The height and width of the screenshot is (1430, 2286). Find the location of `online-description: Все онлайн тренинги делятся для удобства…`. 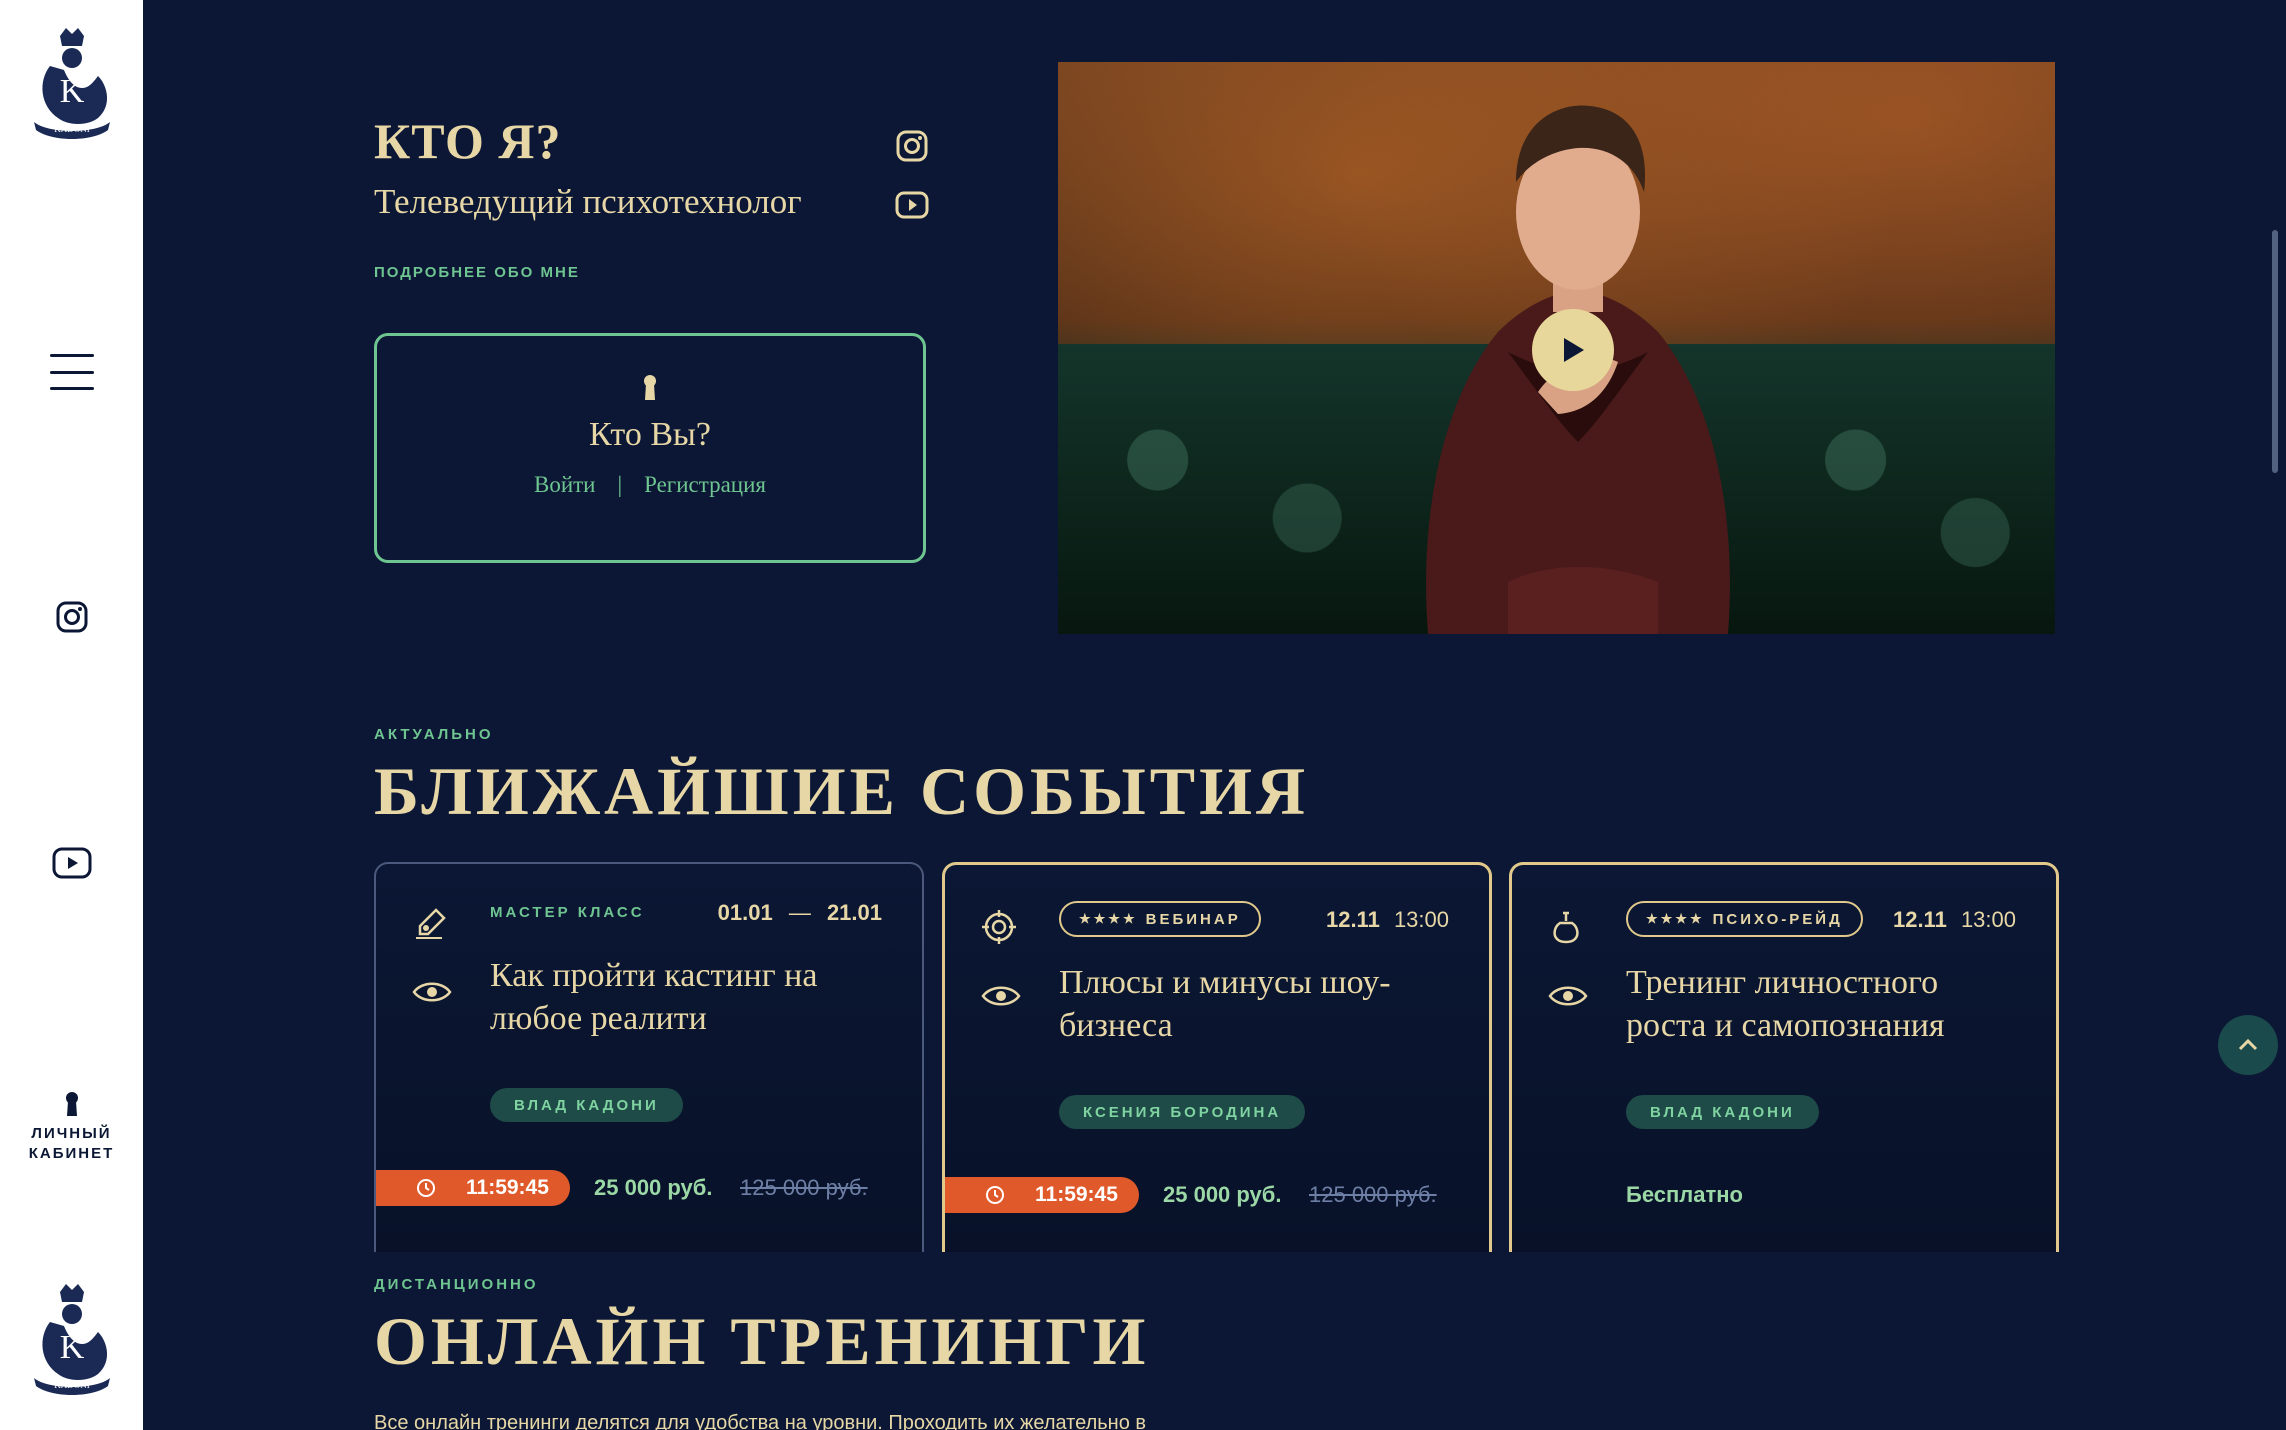

online-description: Все онлайн тренинги делятся для удобства… is located at coordinates (760, 1421).